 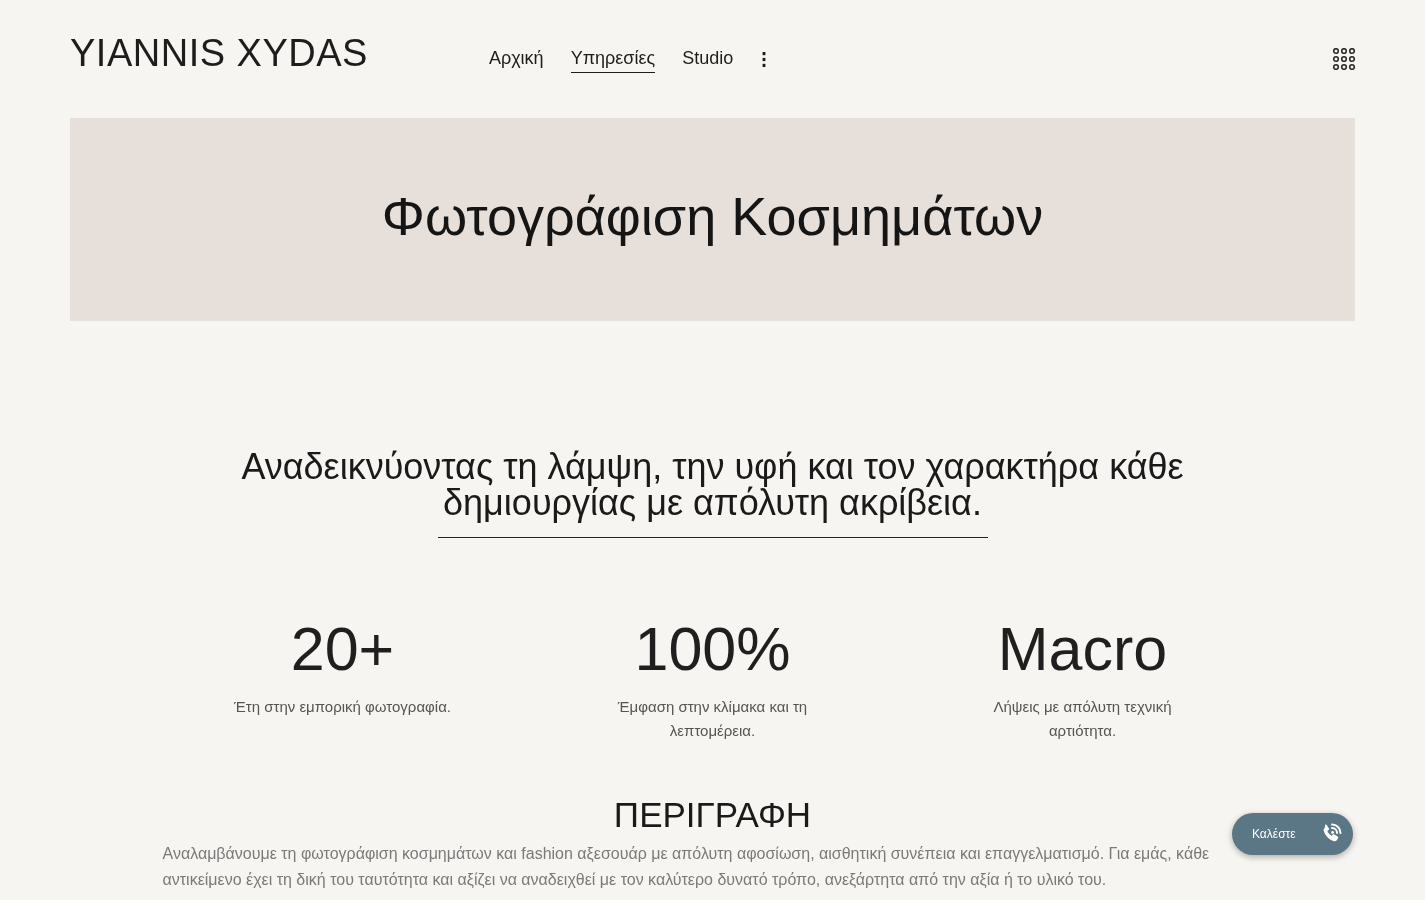 I want to click on stat-caption: Έτη στην εμπορική φωτογραφία., so click(x=342, y=707).